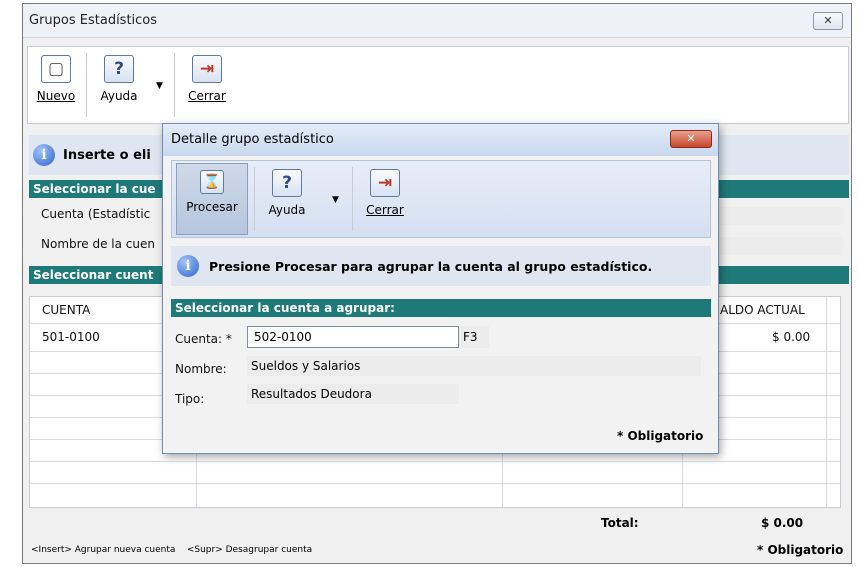 The width and height of the screenshot is (858, 567). I want to click on hourglass-icon: ⌛, so click(212, 182).